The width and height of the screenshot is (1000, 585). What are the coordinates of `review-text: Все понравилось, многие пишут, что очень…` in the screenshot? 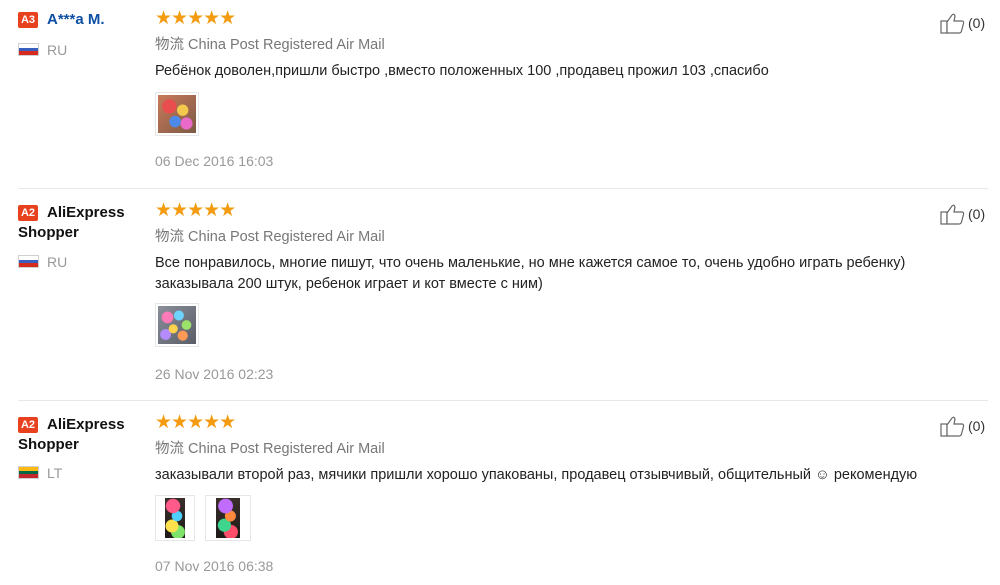 It's located at (530, 273).